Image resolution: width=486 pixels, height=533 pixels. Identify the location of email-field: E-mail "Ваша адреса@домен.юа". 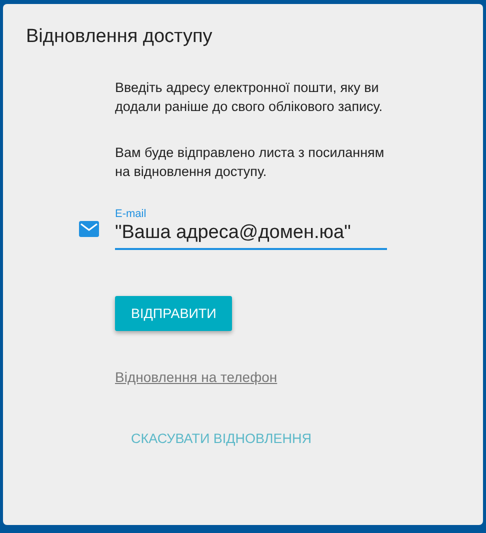
(251, 229).